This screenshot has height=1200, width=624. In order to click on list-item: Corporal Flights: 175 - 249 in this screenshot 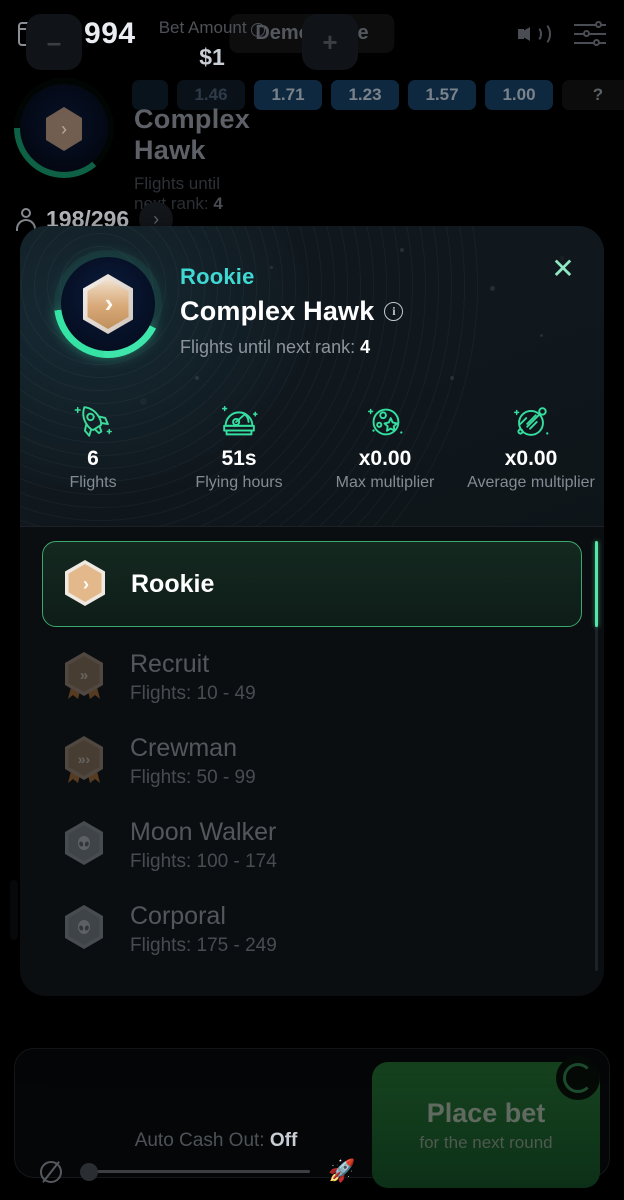, I will do `click(312, 929)`.